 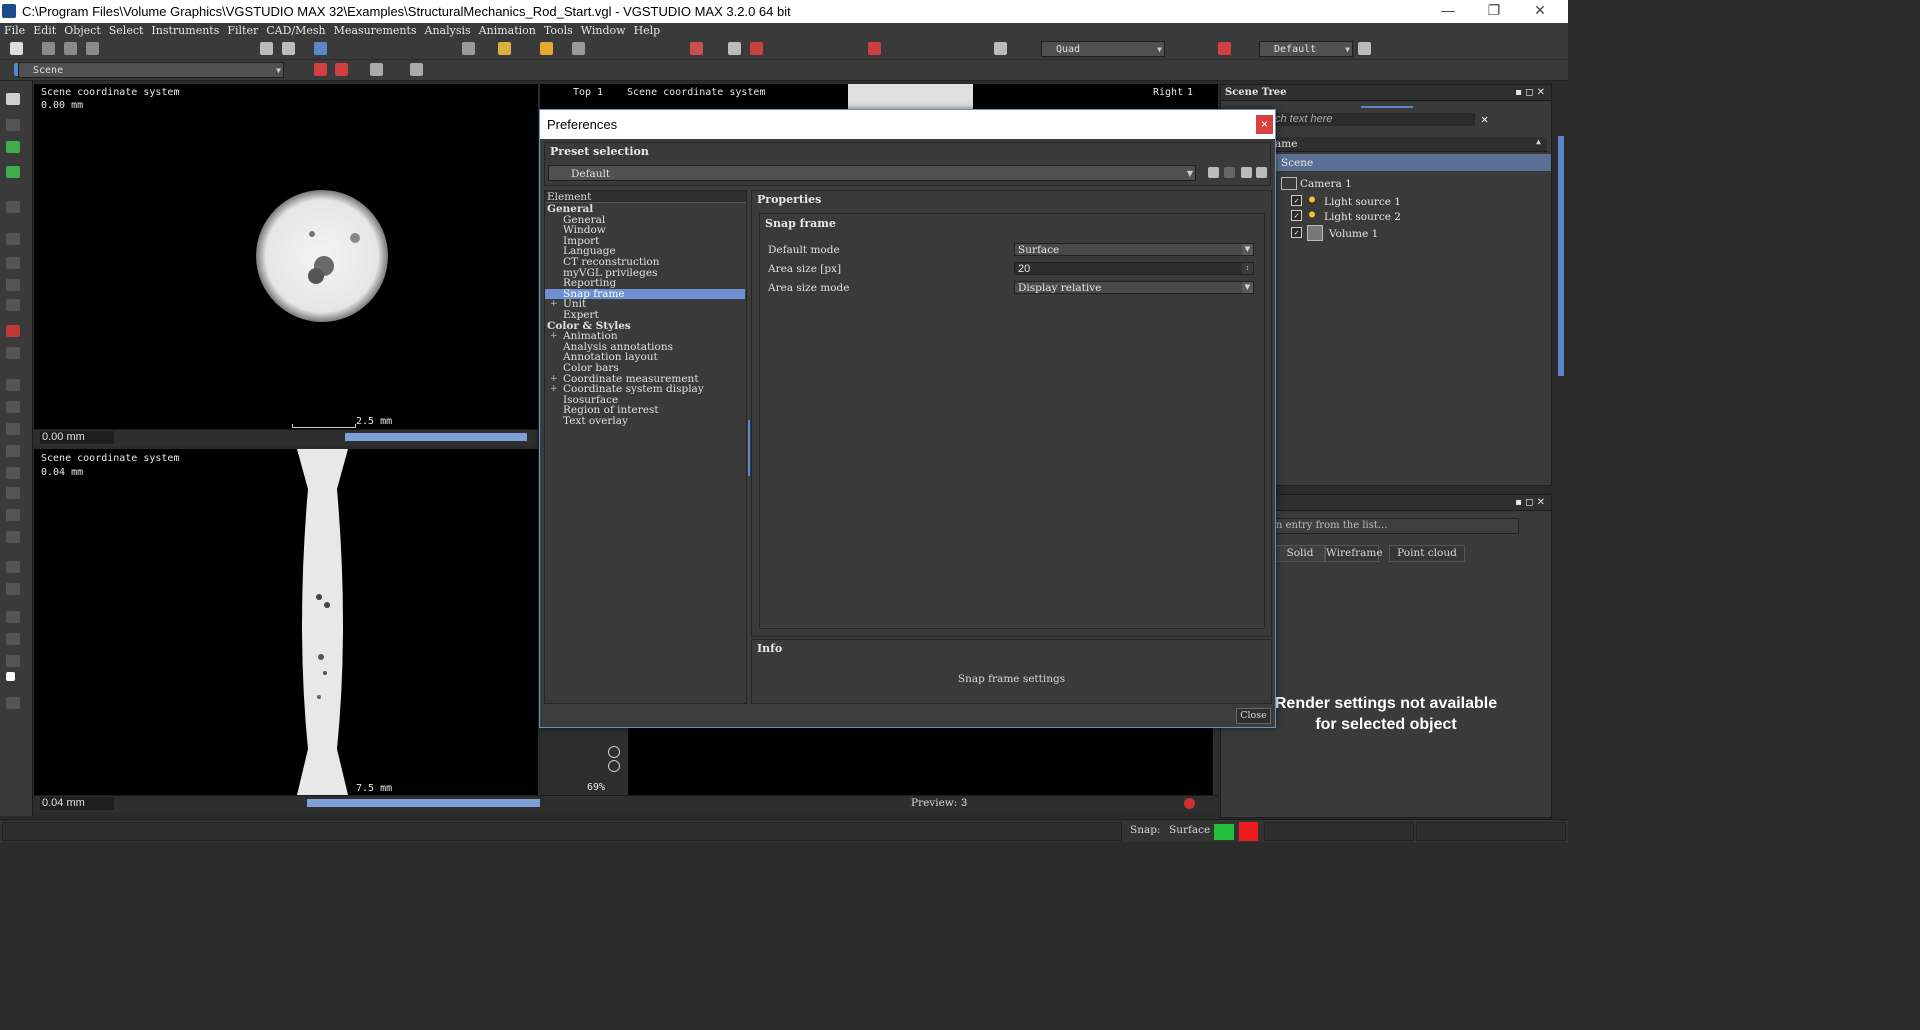 I want to click on dialog-close-button: ×, so click(x=1264, y=124).